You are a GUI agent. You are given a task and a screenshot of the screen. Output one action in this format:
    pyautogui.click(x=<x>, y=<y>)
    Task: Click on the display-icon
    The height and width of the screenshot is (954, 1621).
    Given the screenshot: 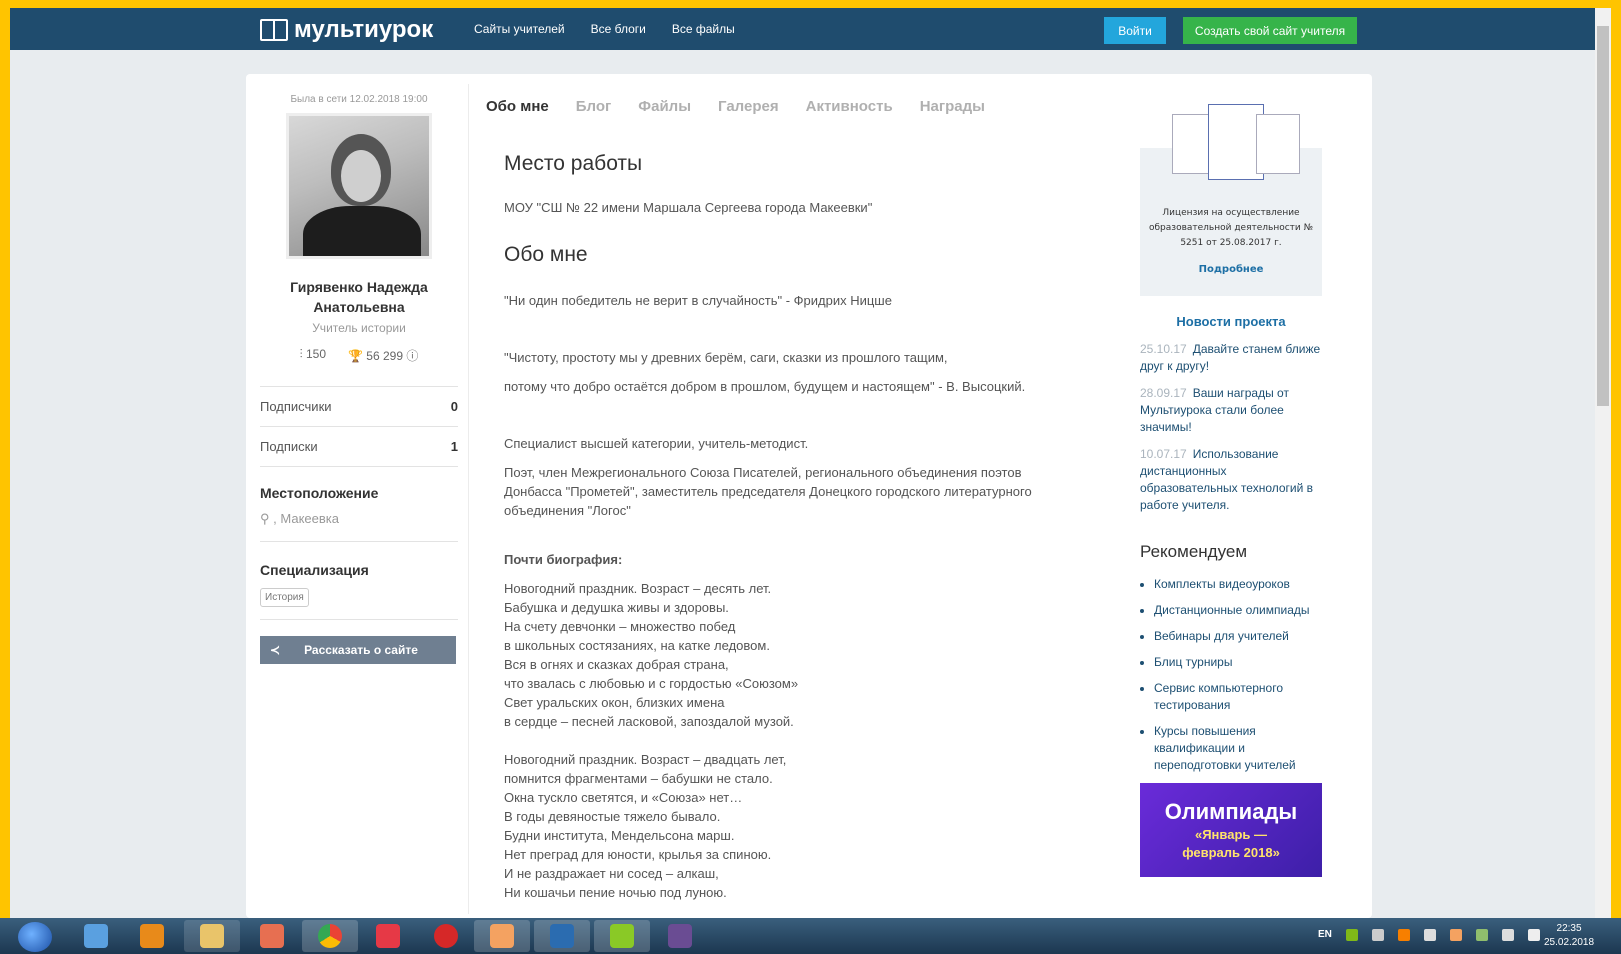 What is the action you would take?
    pyautogui.click(x=1507, y=935)
    